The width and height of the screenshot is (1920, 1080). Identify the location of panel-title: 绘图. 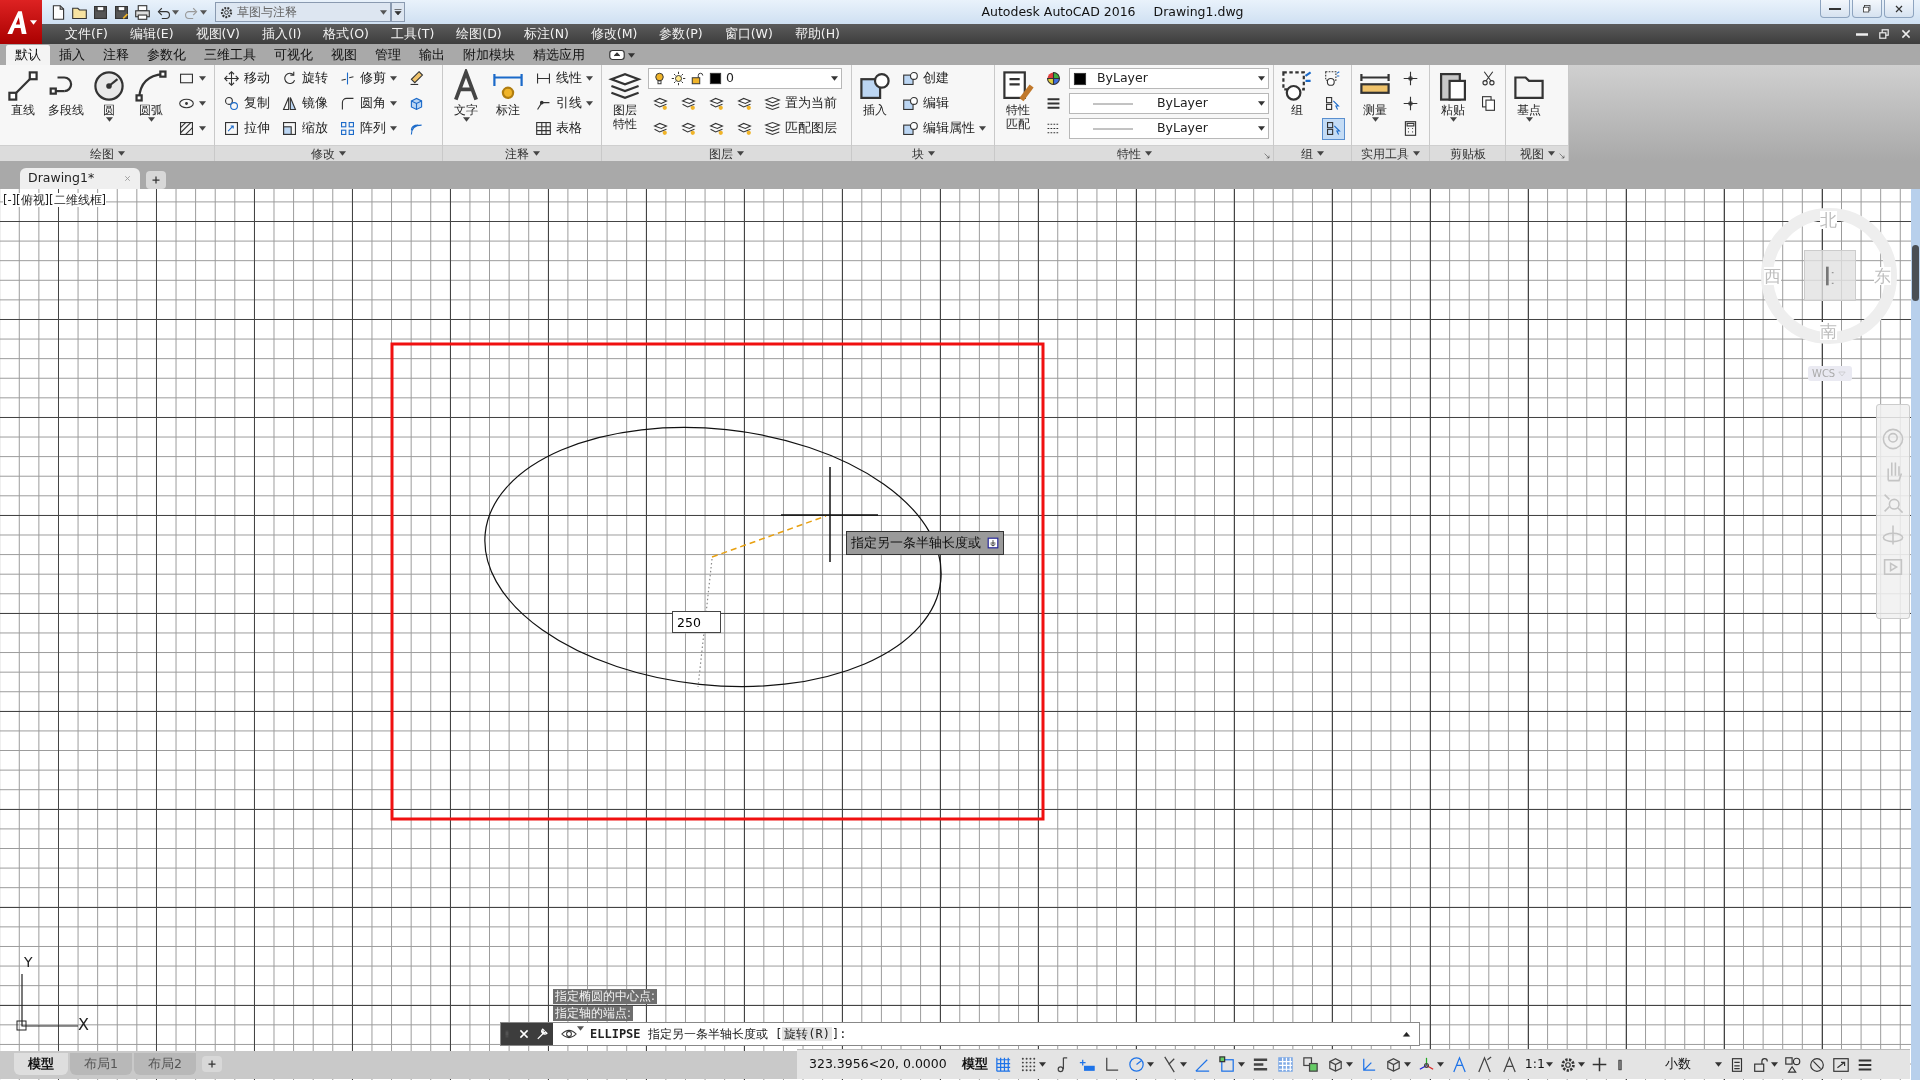
(107, 153).